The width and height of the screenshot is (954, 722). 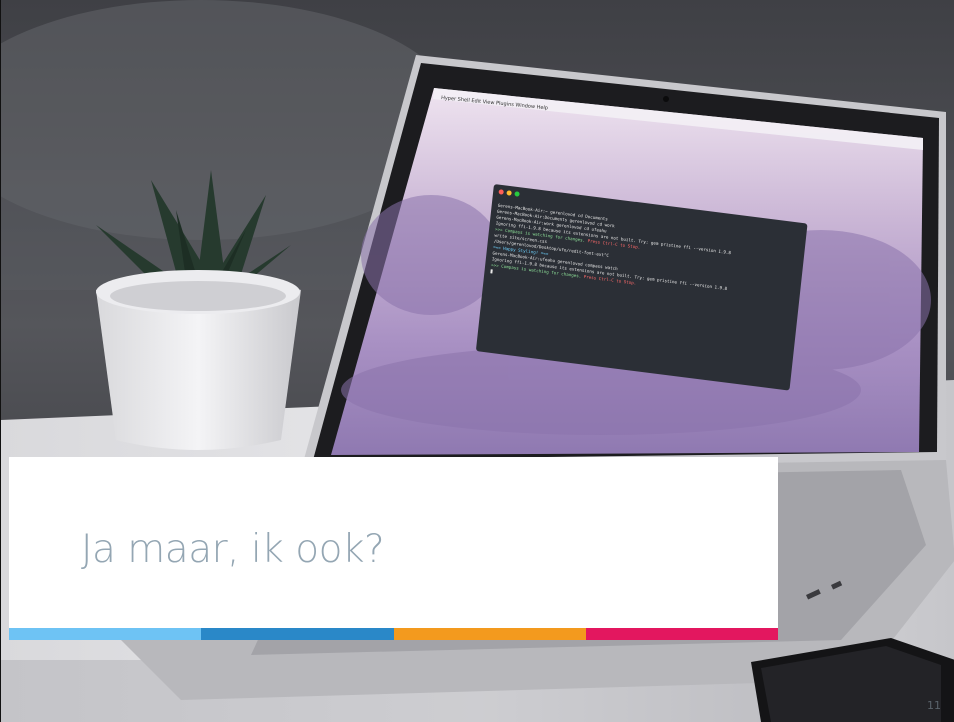 I want to click on stripe-pink, so click(x=681, y=634).